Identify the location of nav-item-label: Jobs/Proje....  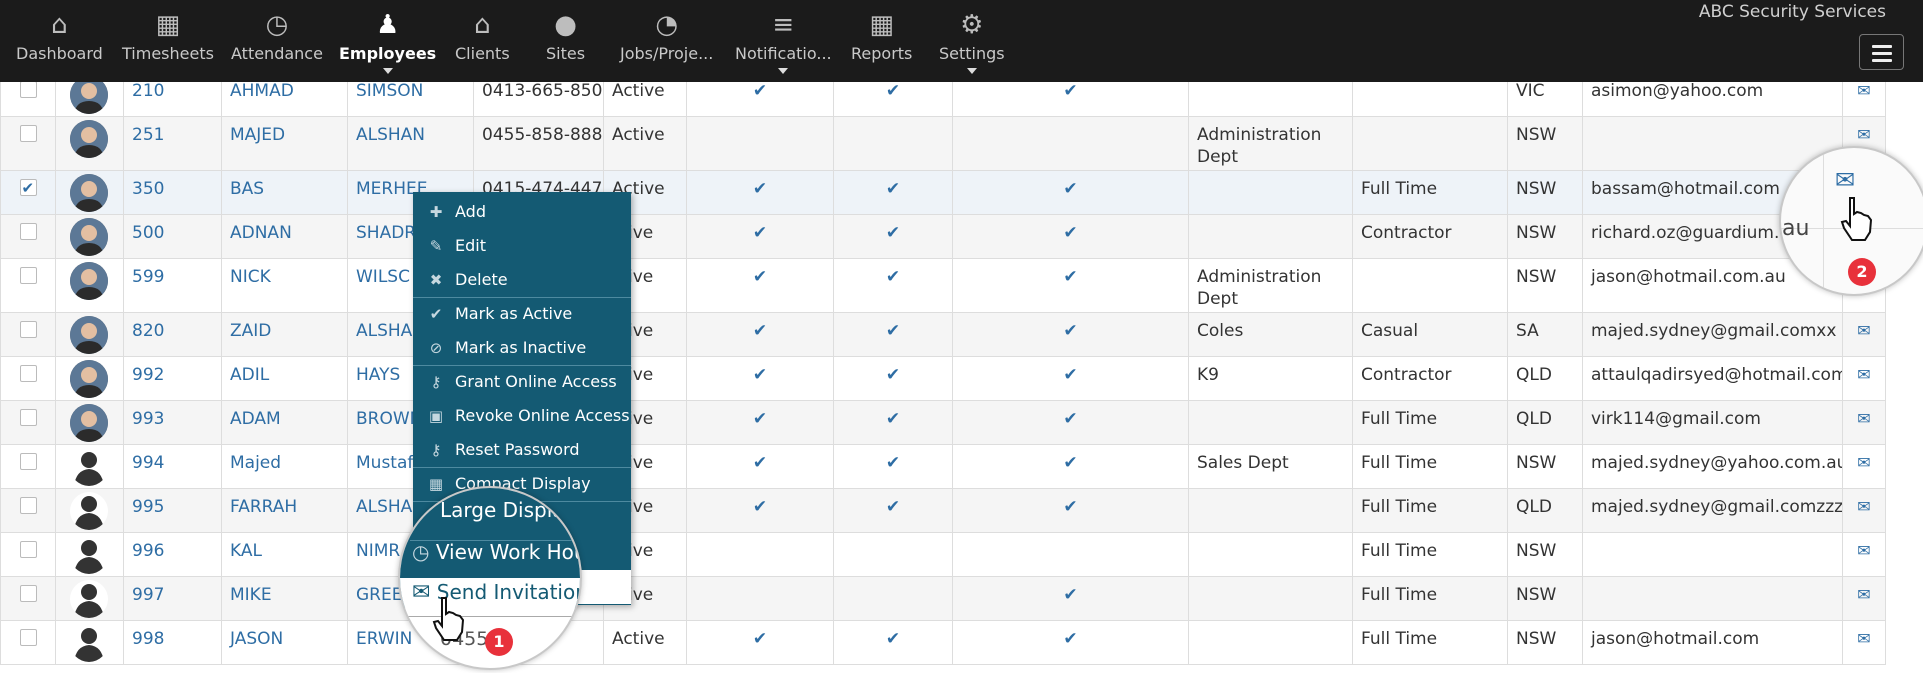
(667, 53).